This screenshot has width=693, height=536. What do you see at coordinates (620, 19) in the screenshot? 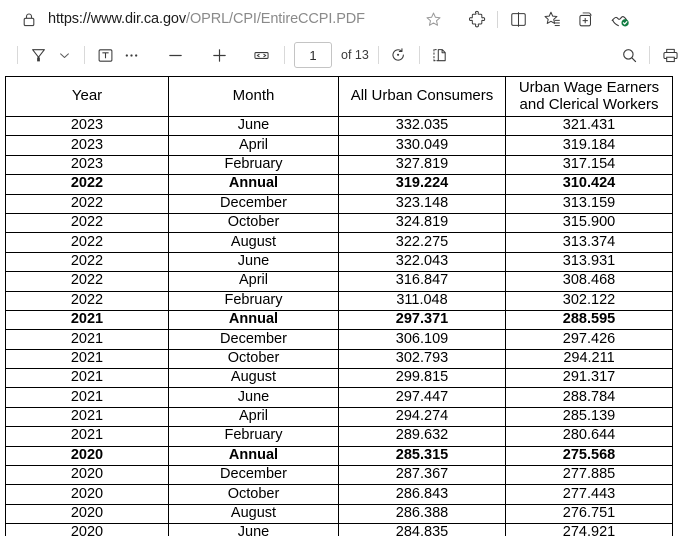
I see `drop-icon` at bounding box center [620, 19].